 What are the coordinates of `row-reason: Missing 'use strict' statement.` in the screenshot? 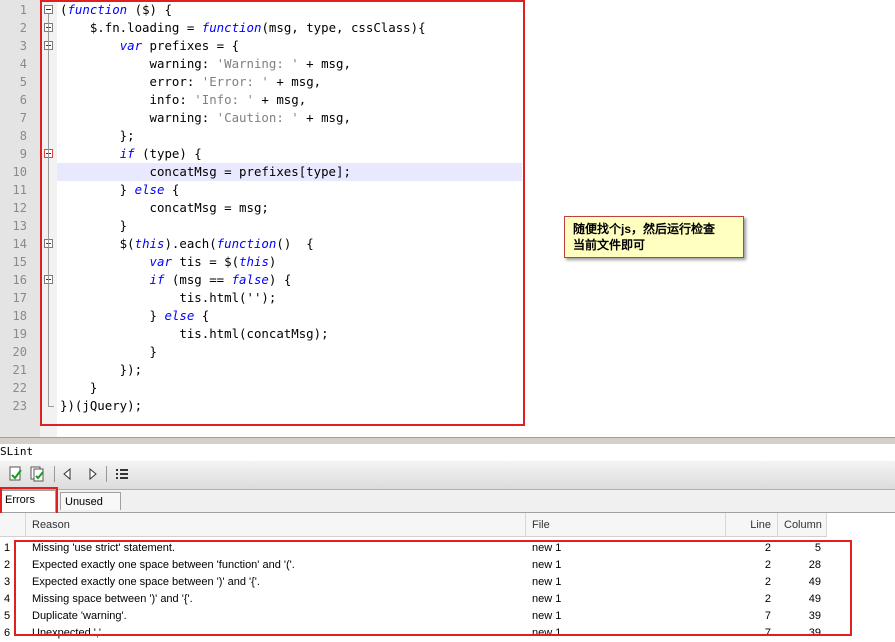 It's located at (103, 548).